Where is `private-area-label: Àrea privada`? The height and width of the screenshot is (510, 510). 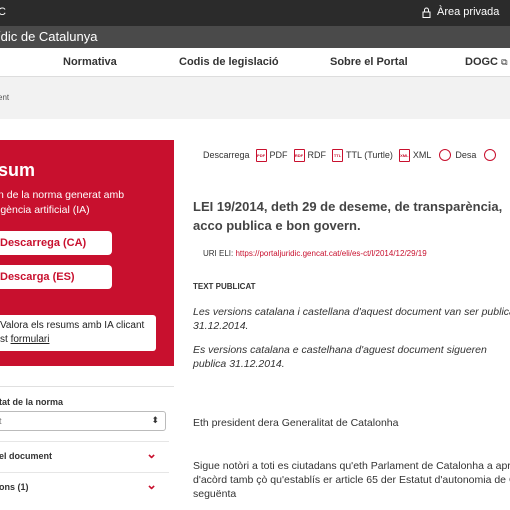
private-area-label: Àrea privada is located at coordinates (468, 12).